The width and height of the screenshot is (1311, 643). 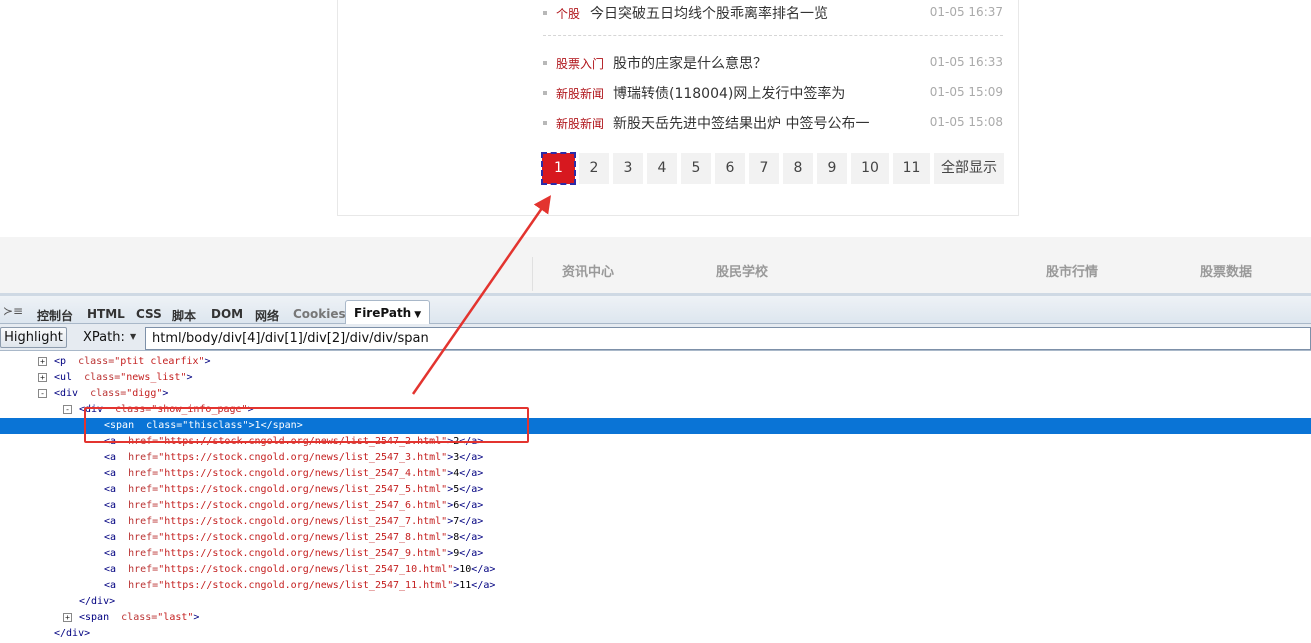 What do you see at coordinates (1072, 270) in the screenshot?
I see `footer-link: 股市行情` at bounding box center [1072, 270].